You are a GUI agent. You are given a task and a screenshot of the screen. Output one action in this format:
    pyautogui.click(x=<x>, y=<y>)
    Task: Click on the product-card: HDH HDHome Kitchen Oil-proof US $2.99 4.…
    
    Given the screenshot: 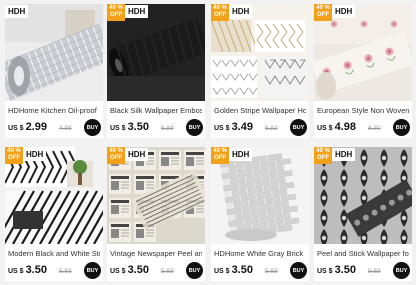 What is the action you would take?
    pyautogui.click(x=54, y=71)
    